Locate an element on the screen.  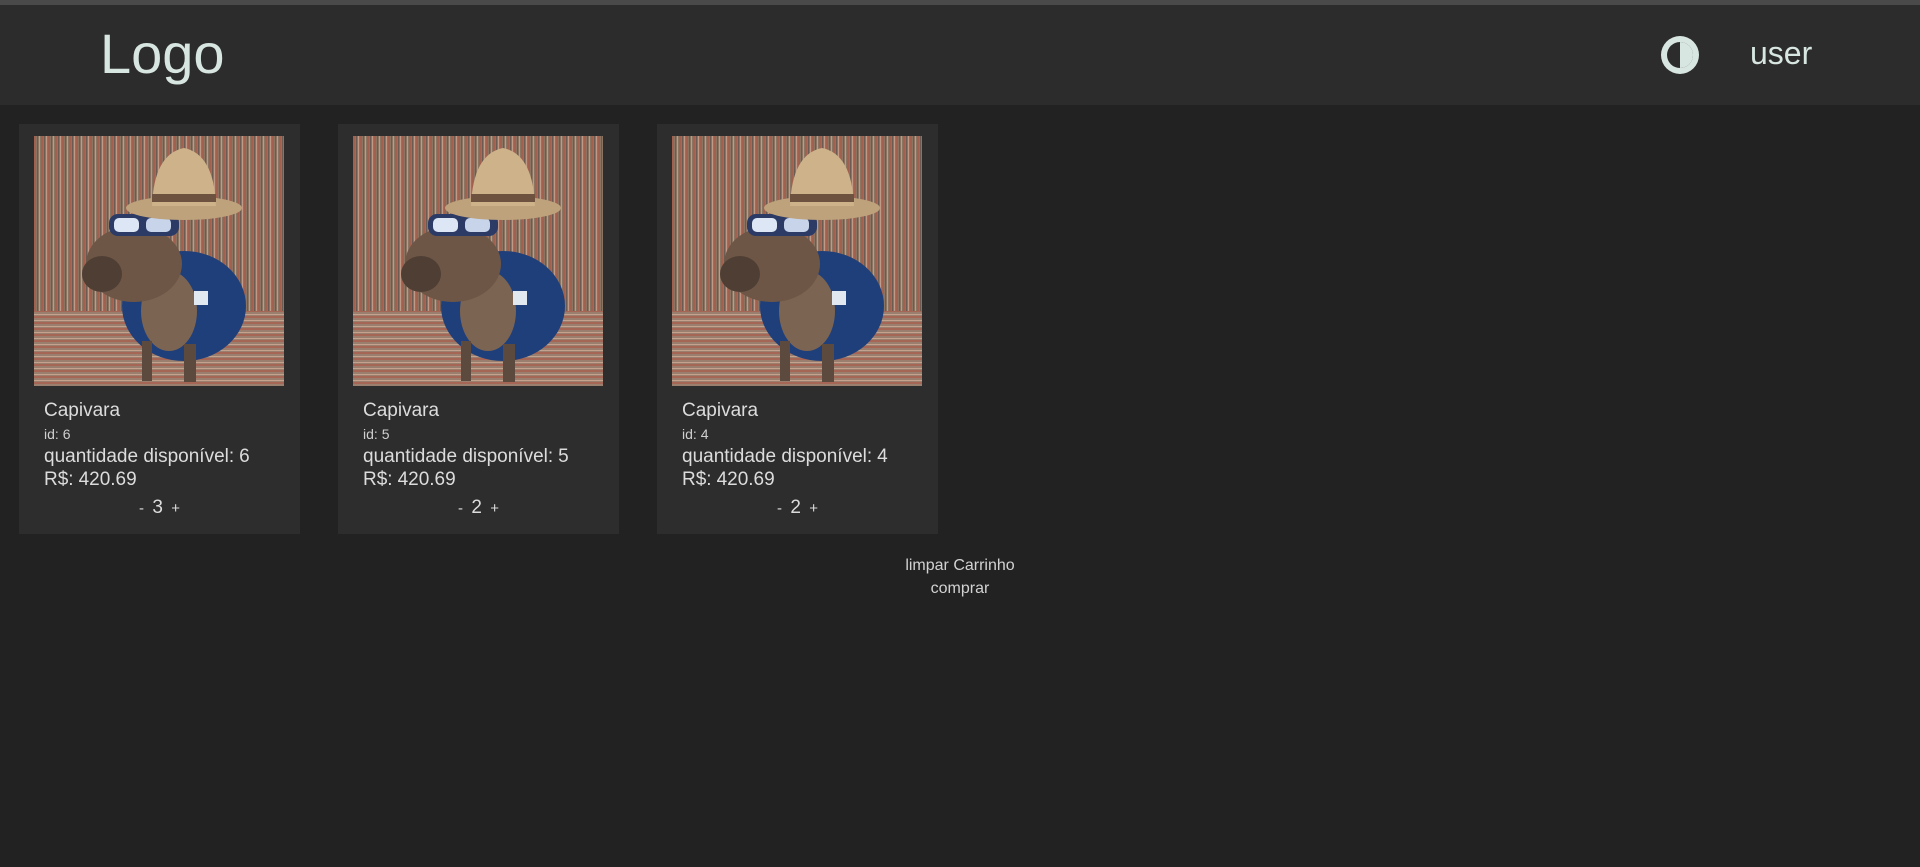
cart-actions: limpar Carrinho comprar is located at coordinates (960, 577).